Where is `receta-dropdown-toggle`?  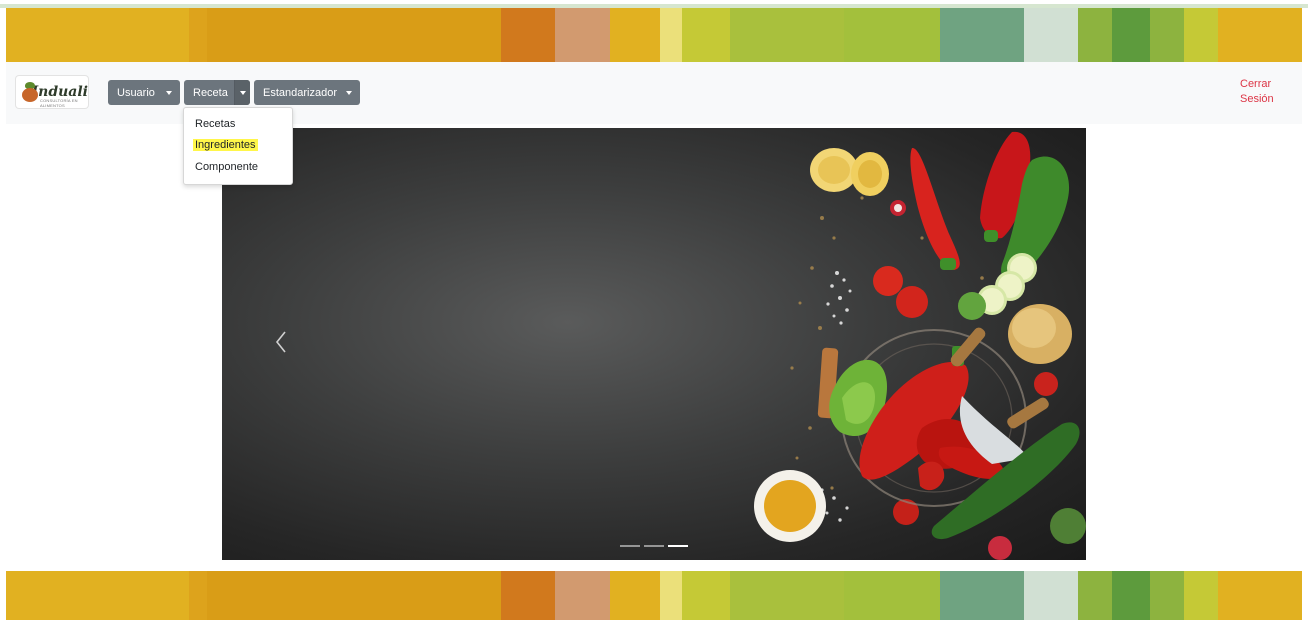 receta-dropdown-toggle is located at coordinates (242, 92).